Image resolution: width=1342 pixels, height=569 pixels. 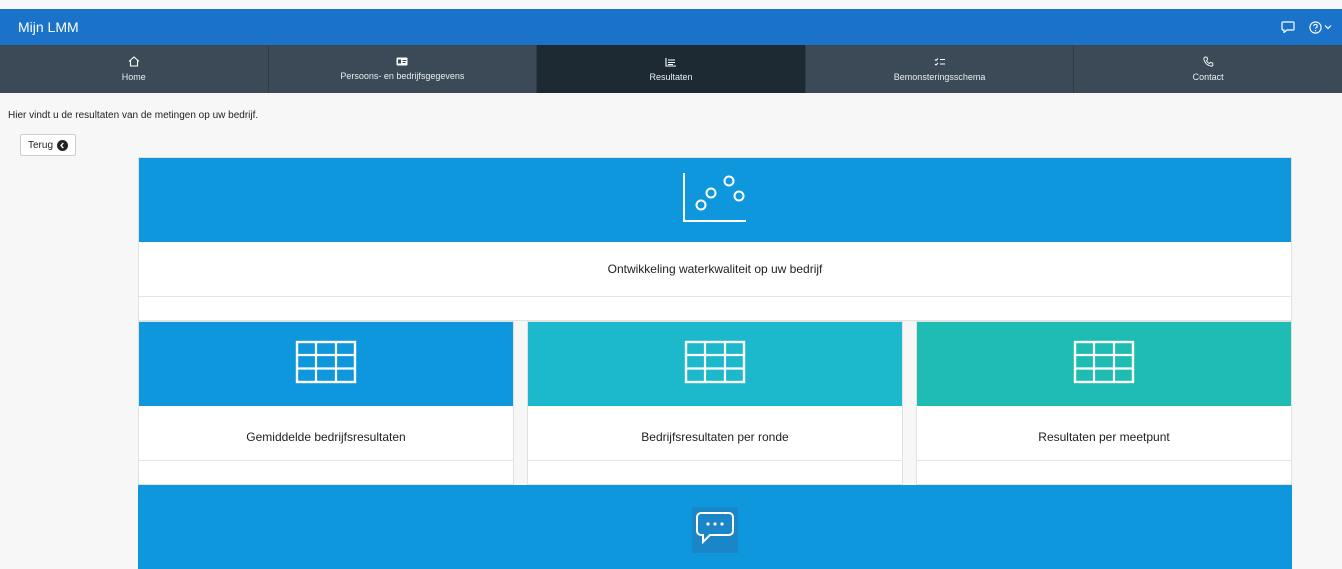 I want to click on nav-item-persoonsgegevens: Persoons- en bedrijfsgegevens, so click(x=403, y=69).